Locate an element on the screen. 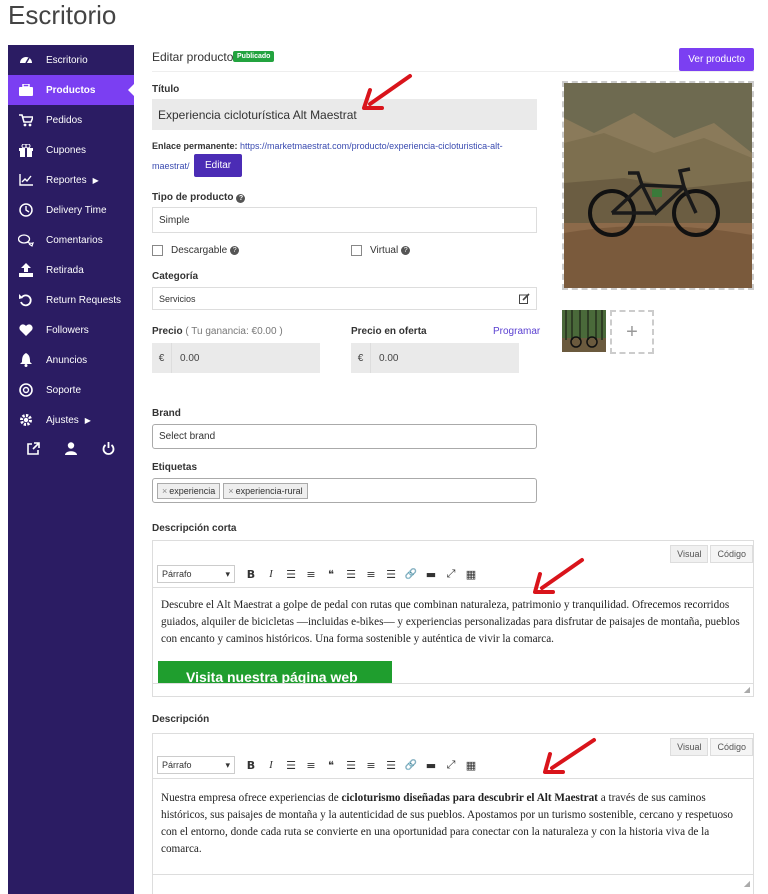 The height and width of the screenshot is (894, 768). sale-price-value: 0.00 is located at coordinates (389, 358).